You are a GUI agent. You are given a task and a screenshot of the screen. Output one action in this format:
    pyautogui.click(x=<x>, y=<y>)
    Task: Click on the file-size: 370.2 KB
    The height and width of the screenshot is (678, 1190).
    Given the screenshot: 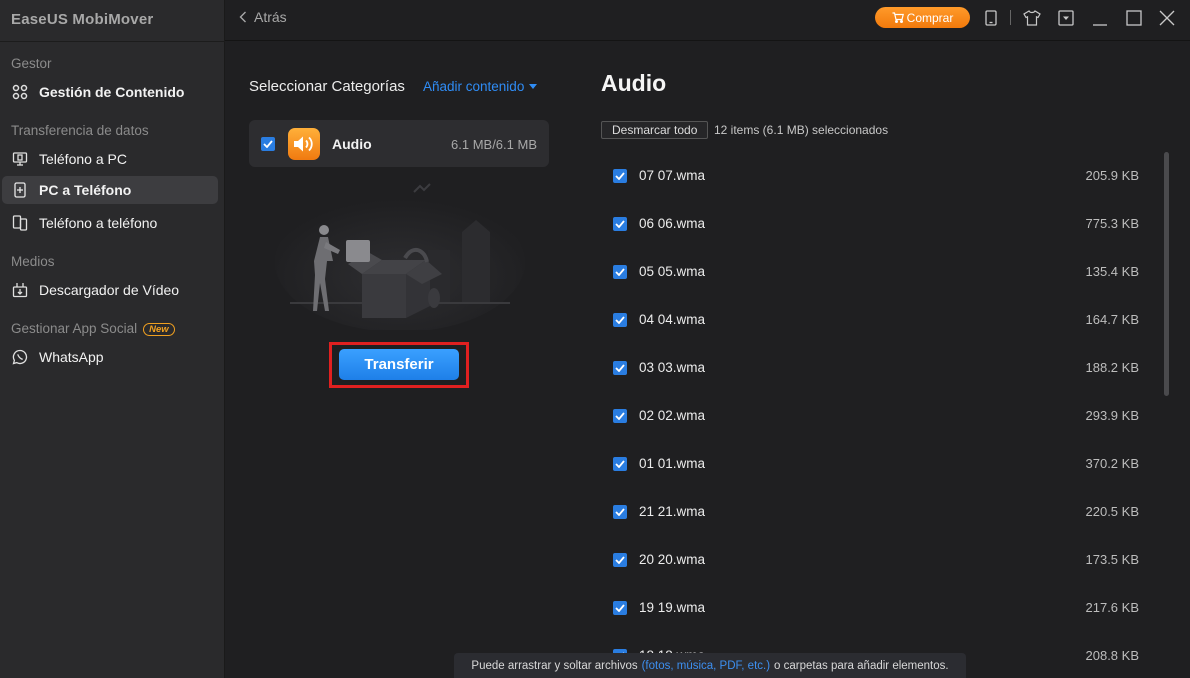 What is the action you would take?
    pyautogui.click(x=1112, y=463)
    